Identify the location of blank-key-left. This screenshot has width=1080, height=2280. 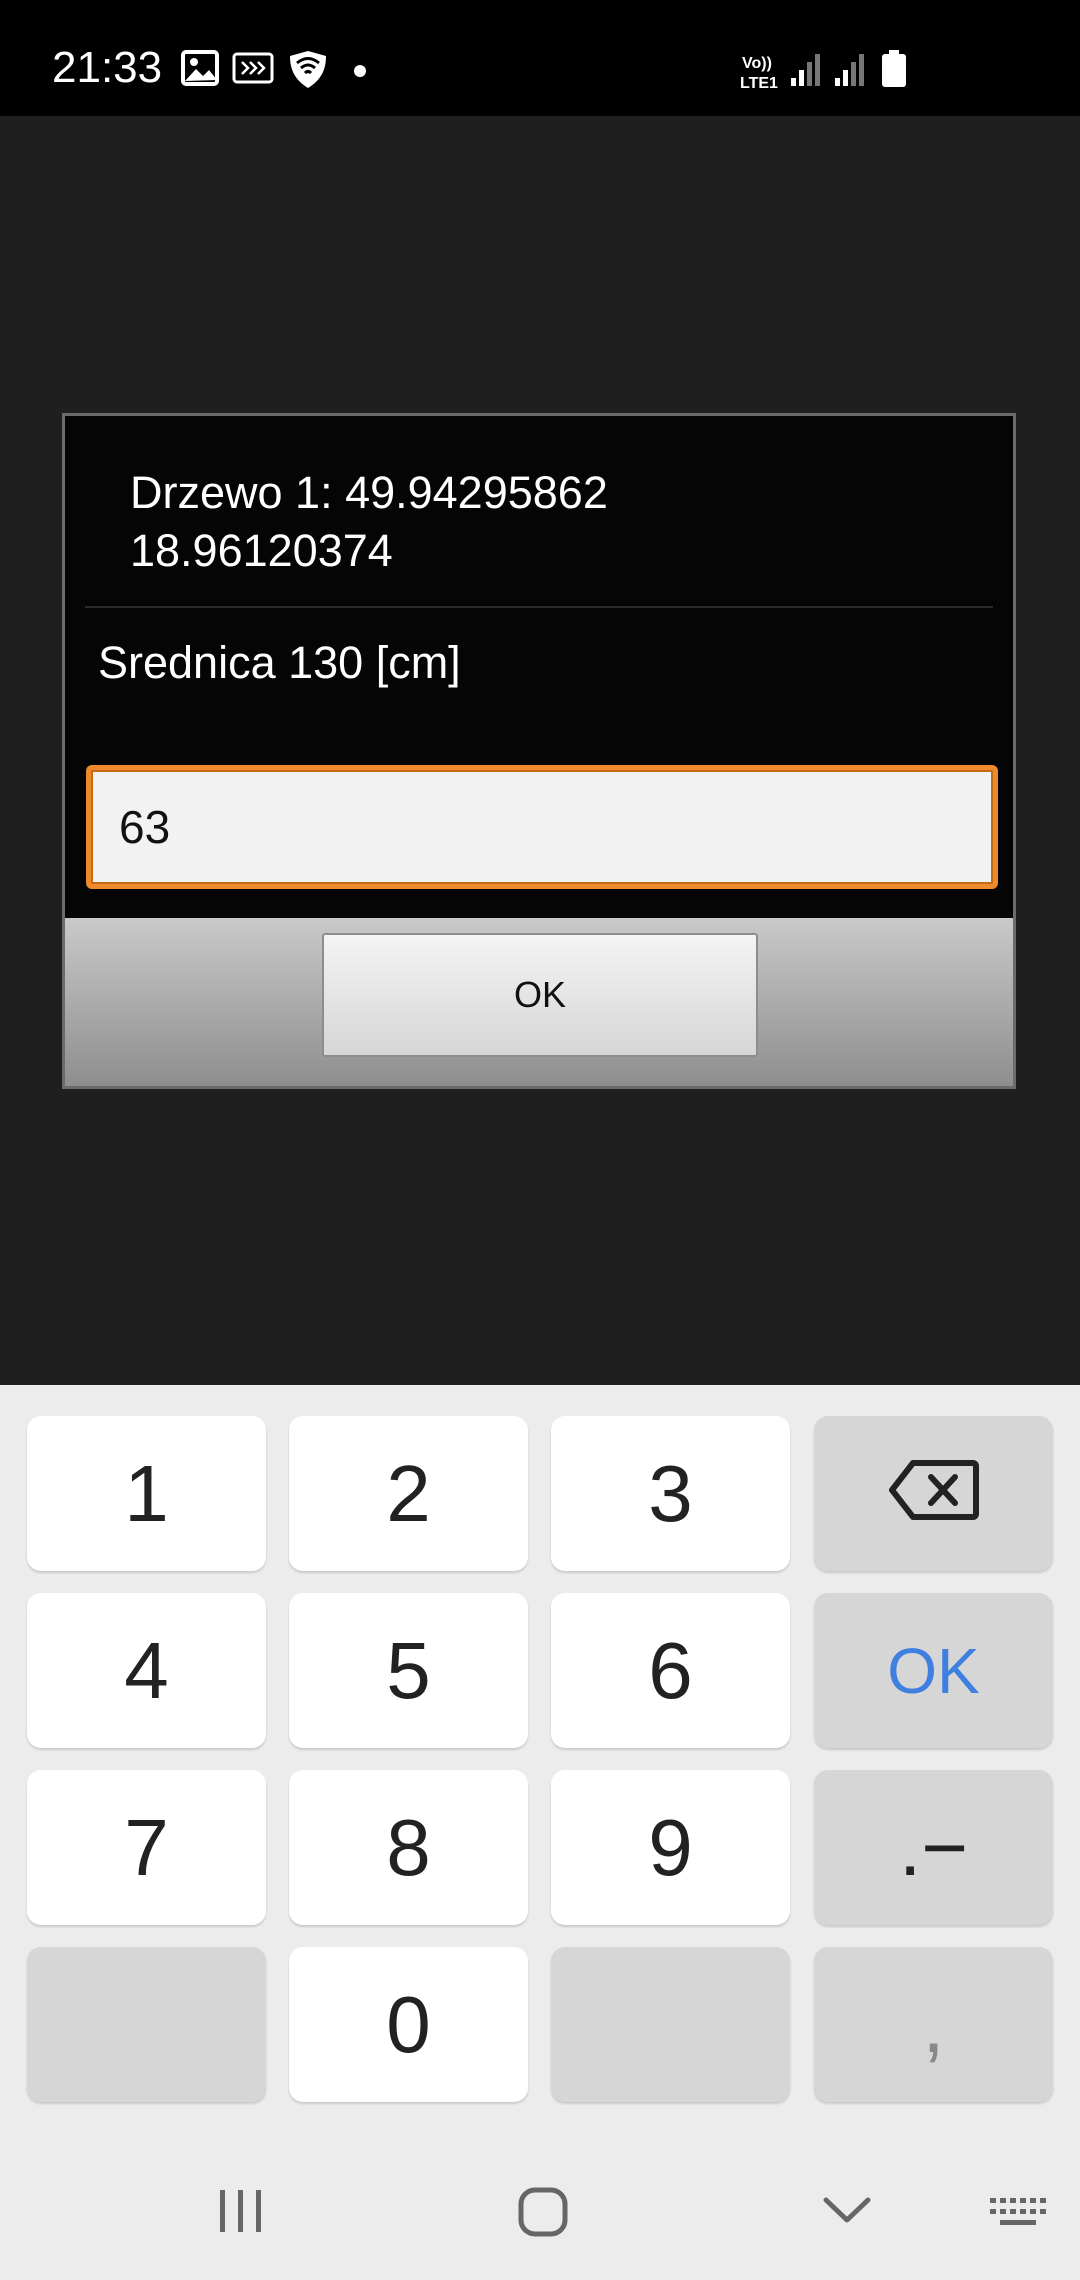
(146, 2024).